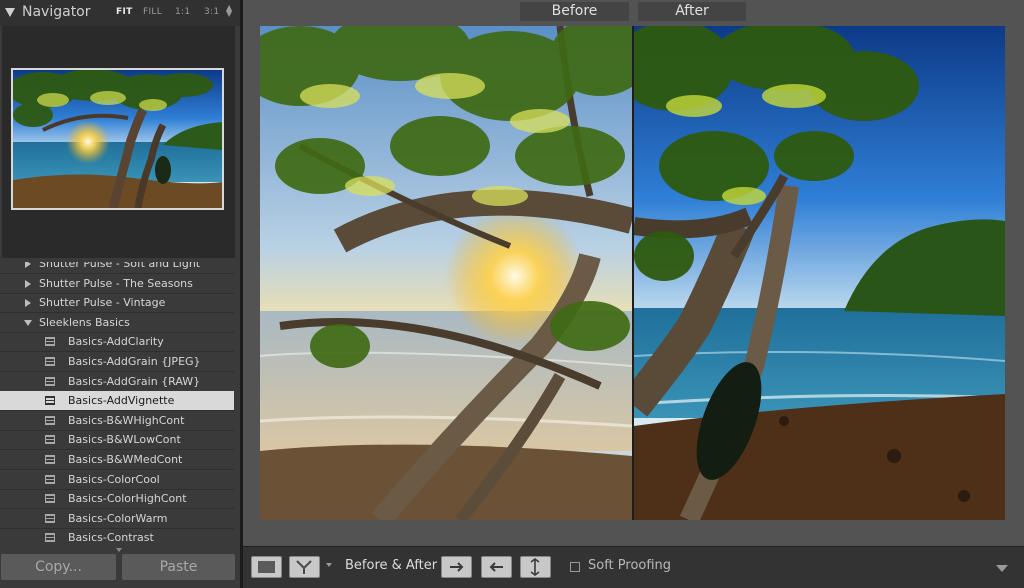 This screenshot has width=1024, height=588. Describe the element at coordinates (329, 565) in the screenshot. I see `mode-dropdown-icon` at that location.